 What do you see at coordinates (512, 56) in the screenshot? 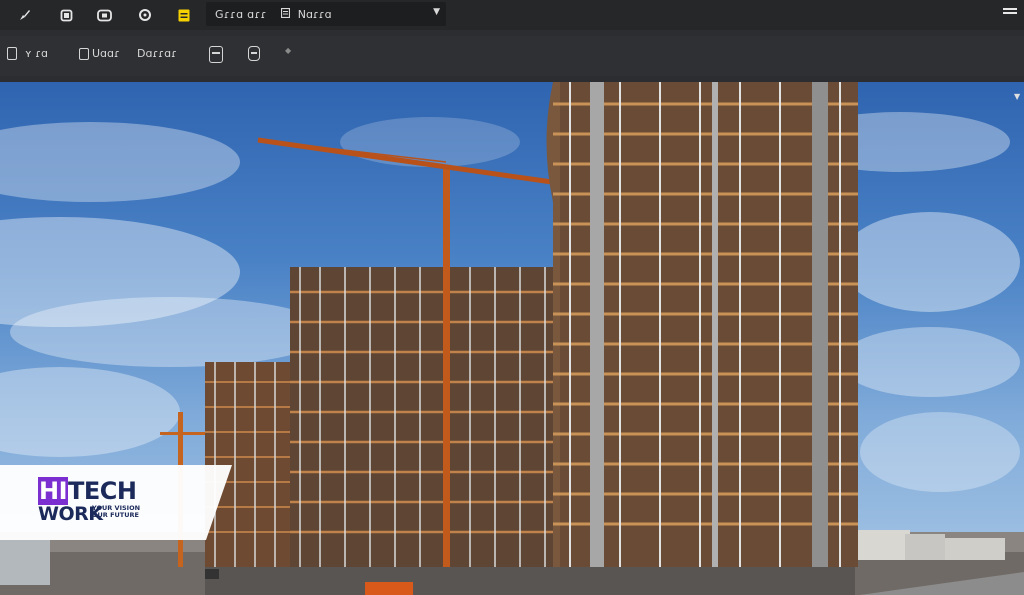
I see `secondary-toolbar: ʏ ɾɑ Uɑɑɾ Dɑɾɾɑɾ ◆` at bounding box center [512, 56].